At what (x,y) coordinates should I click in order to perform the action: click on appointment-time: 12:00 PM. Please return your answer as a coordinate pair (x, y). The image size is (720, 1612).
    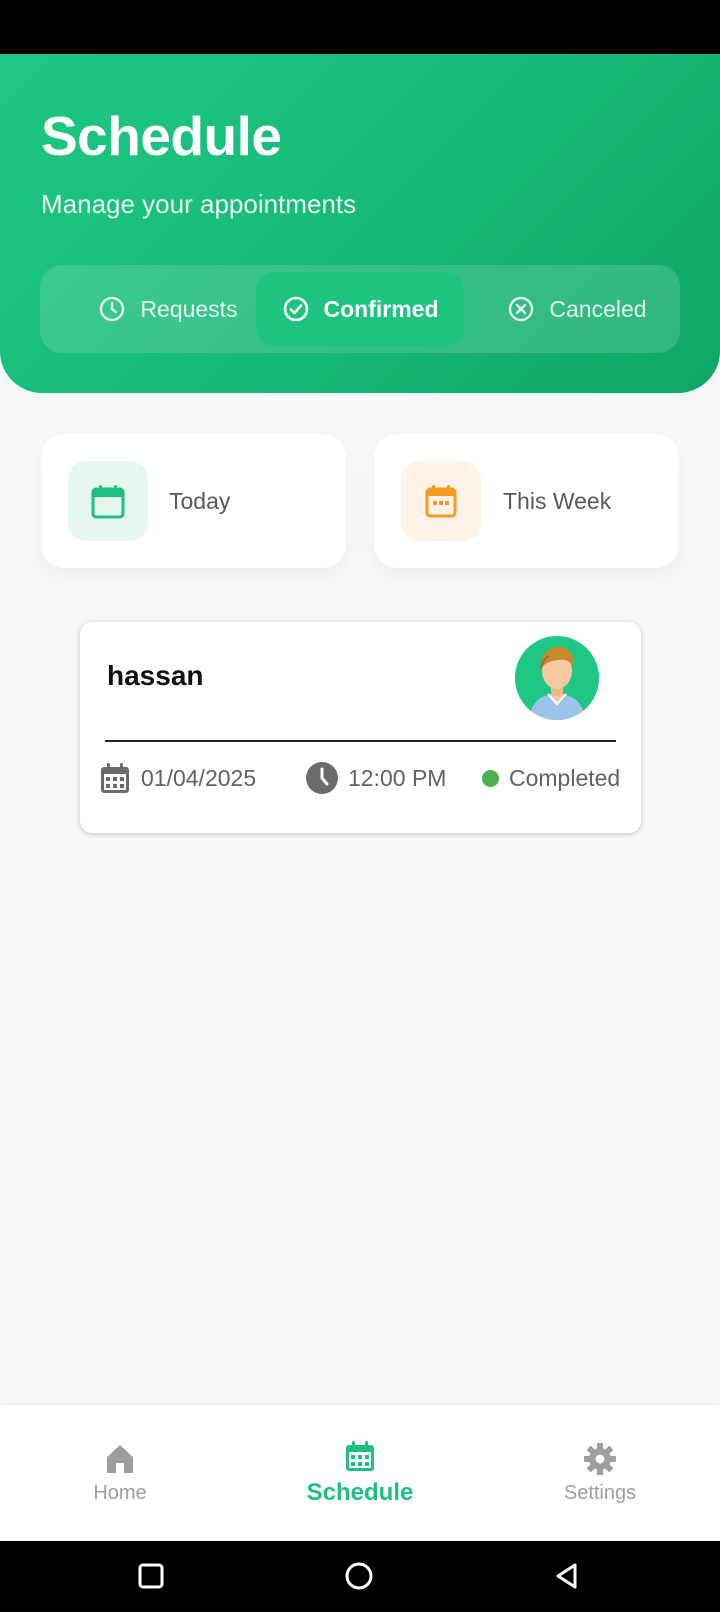
    Looking at the image, I should click on (375, 778).